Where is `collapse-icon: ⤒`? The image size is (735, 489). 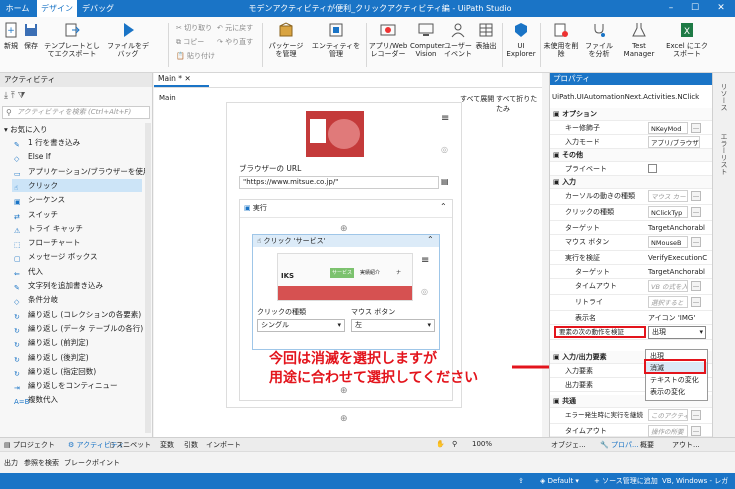 collapse-icon: ⤒ is located at coordinates (13, 96).